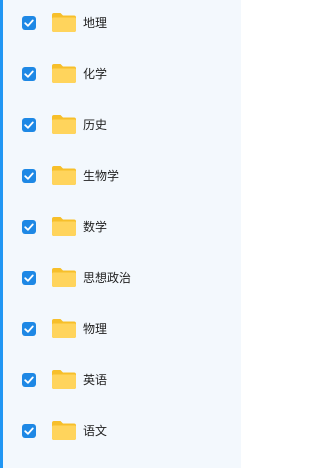 This screenshot has width=320, height=468. Describe the element at coordinates (95, 125) in the screenshot. I see `folder-name: 历史` at that location.